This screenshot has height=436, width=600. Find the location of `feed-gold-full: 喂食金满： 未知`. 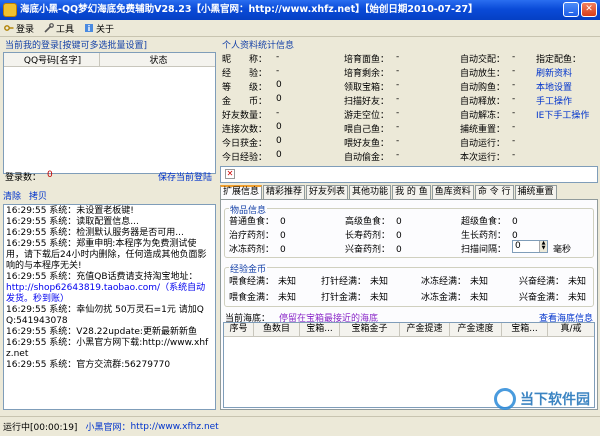

feed-gold-full: 喂食金满： 未知 is located at coordinates (263, 298).